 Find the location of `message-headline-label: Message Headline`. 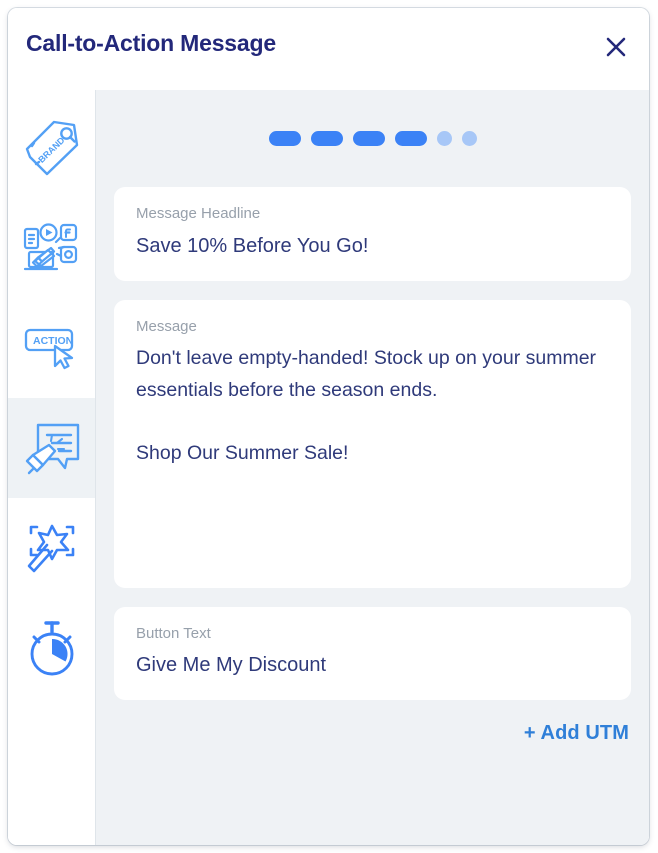

message-headline-label: Message Headline is located at coordinates (198, 213).